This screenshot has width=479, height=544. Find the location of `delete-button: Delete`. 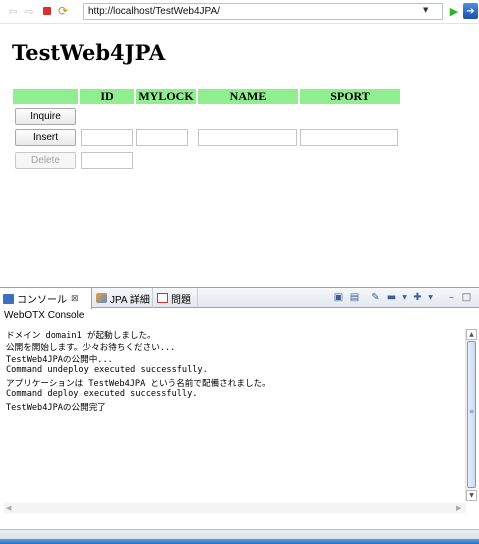

delete-button: Delete is located at coordinates (45, 160).